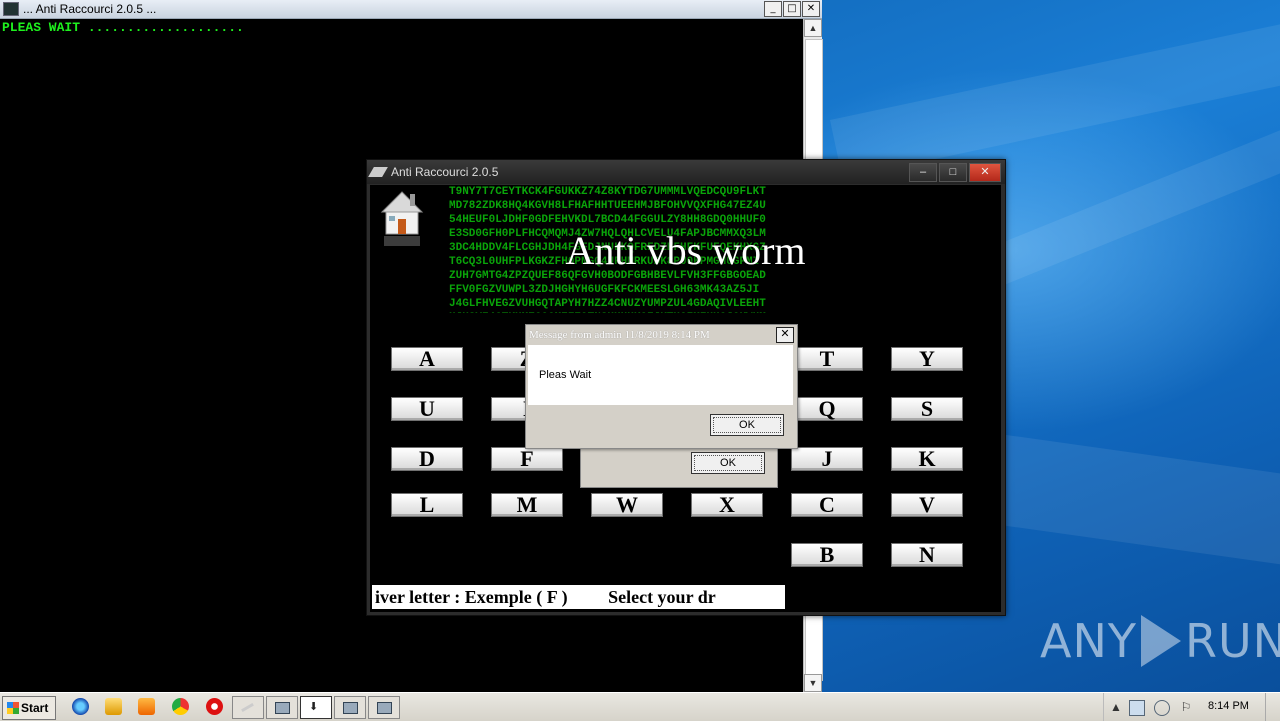  Describe the element at coordinates (565, 375) in the screenshot. I see `message-box-text: Pleas Wait` at that location.